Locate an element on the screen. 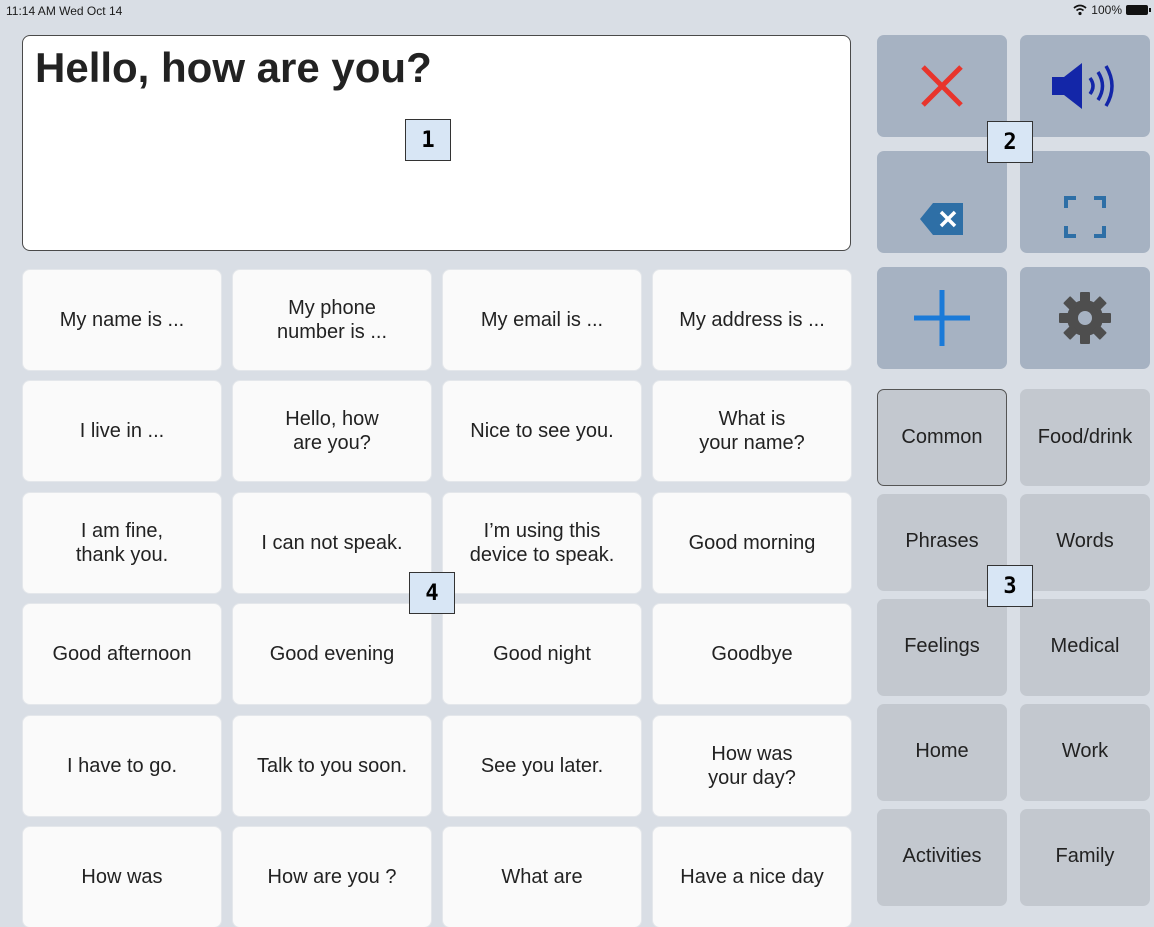 Image resolution: width=1154 pixels, height=927 pixels. settings-button is located at coordinates (1085, 318).